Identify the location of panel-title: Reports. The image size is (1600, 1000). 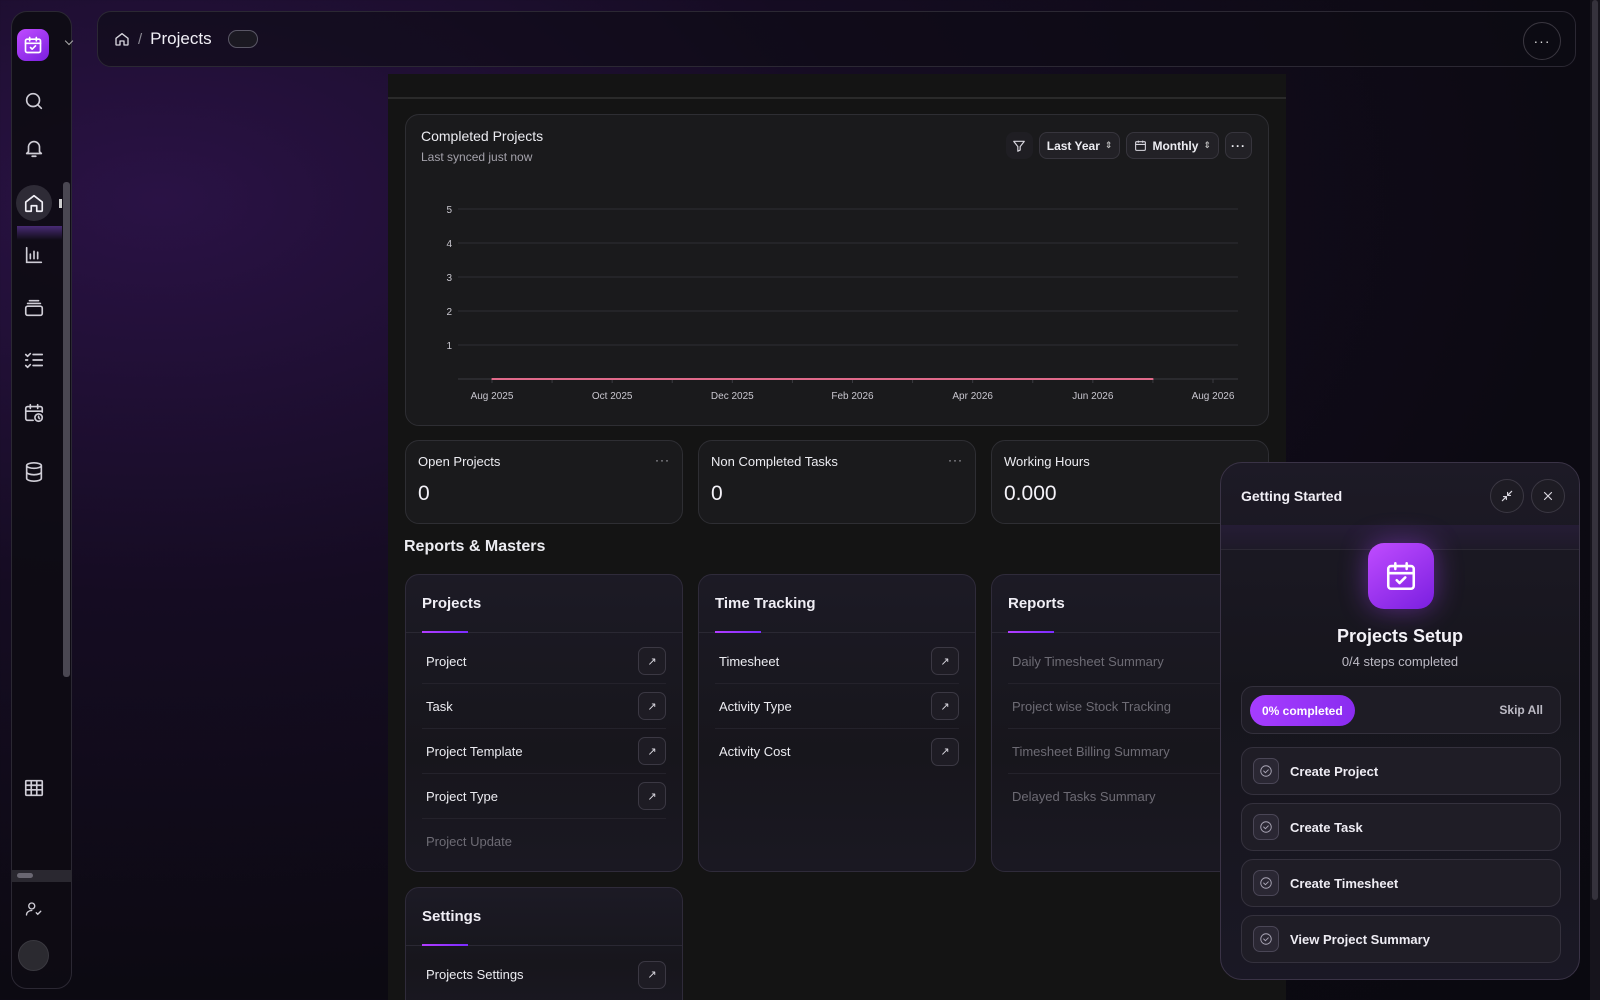
(1036, 603).